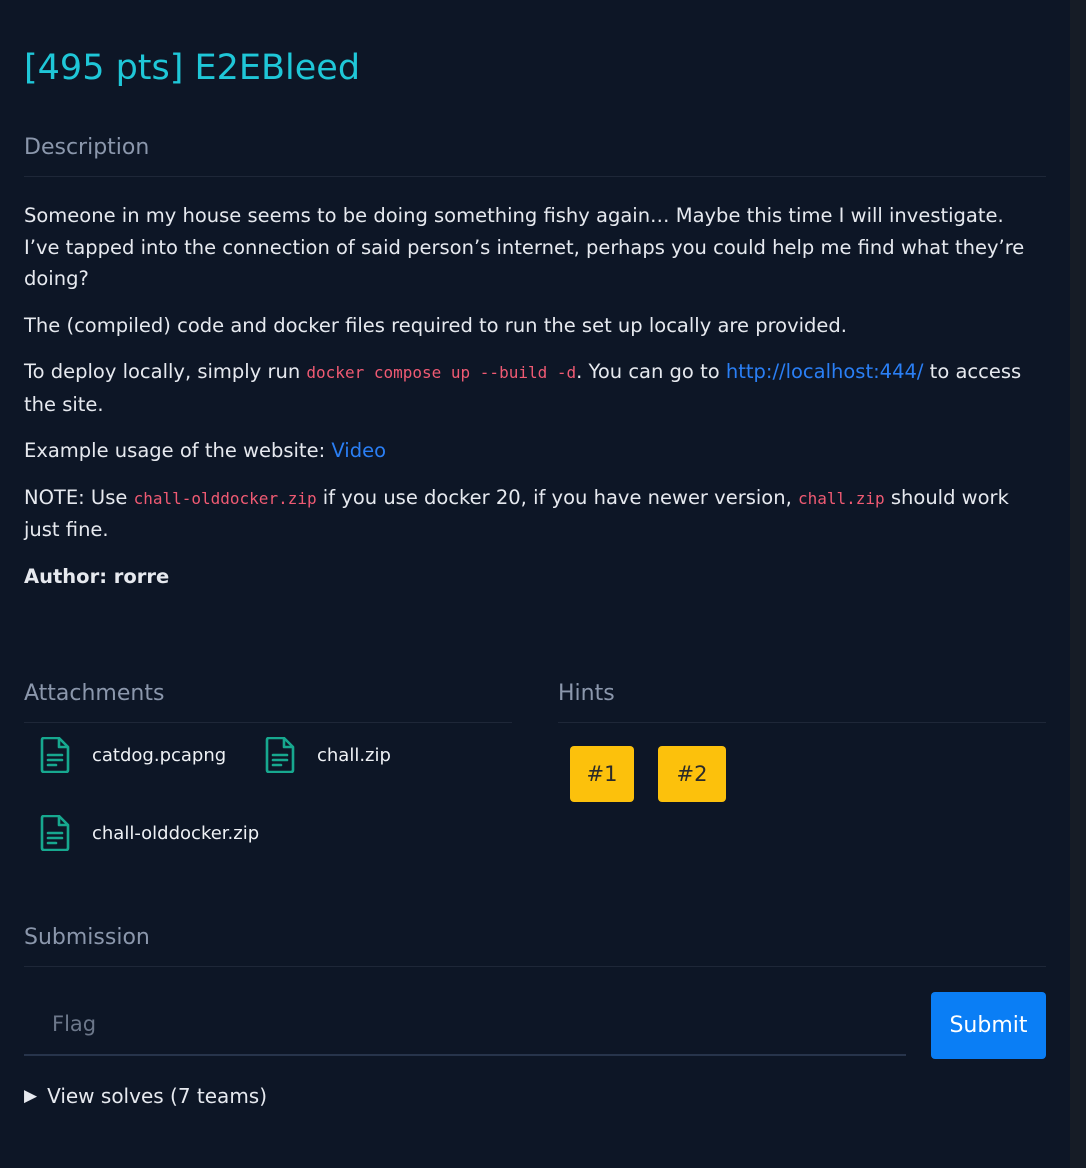 The height and width of the screenshot is (1168, 1086). What do you see at coordinates (192, 68) in the screenshot?
I see `challenge-title: [495 pts] E2EBleed` at bounding box center [192, 68].